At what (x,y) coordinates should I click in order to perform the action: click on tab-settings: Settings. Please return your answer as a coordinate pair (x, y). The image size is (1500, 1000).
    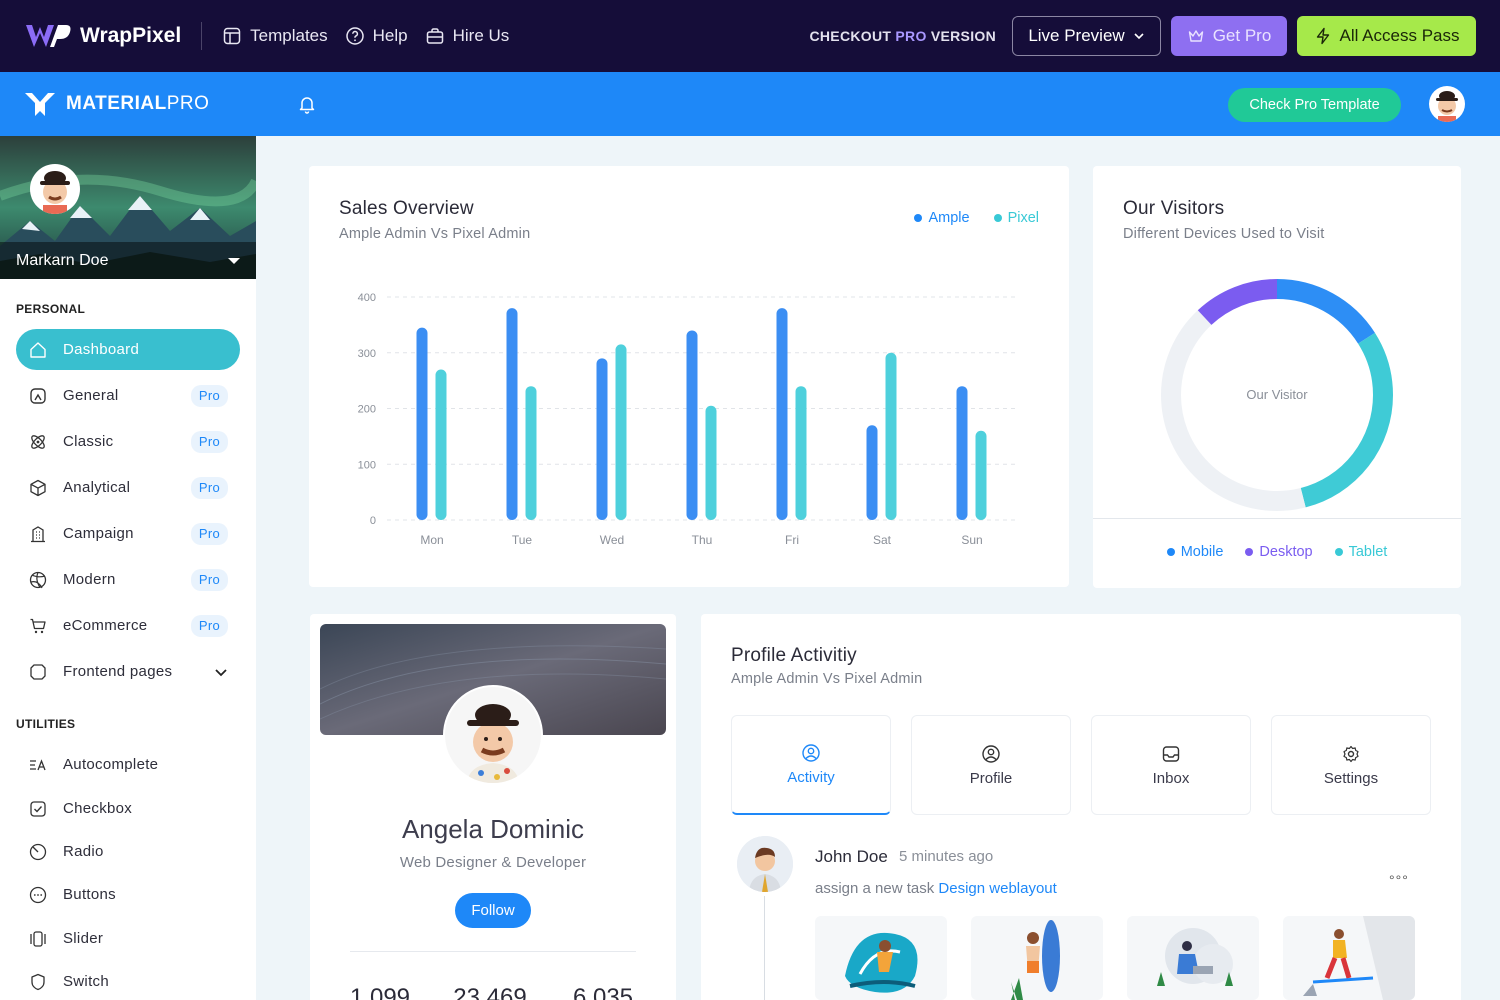
    Looking at the image, I should click on (1351, 765).